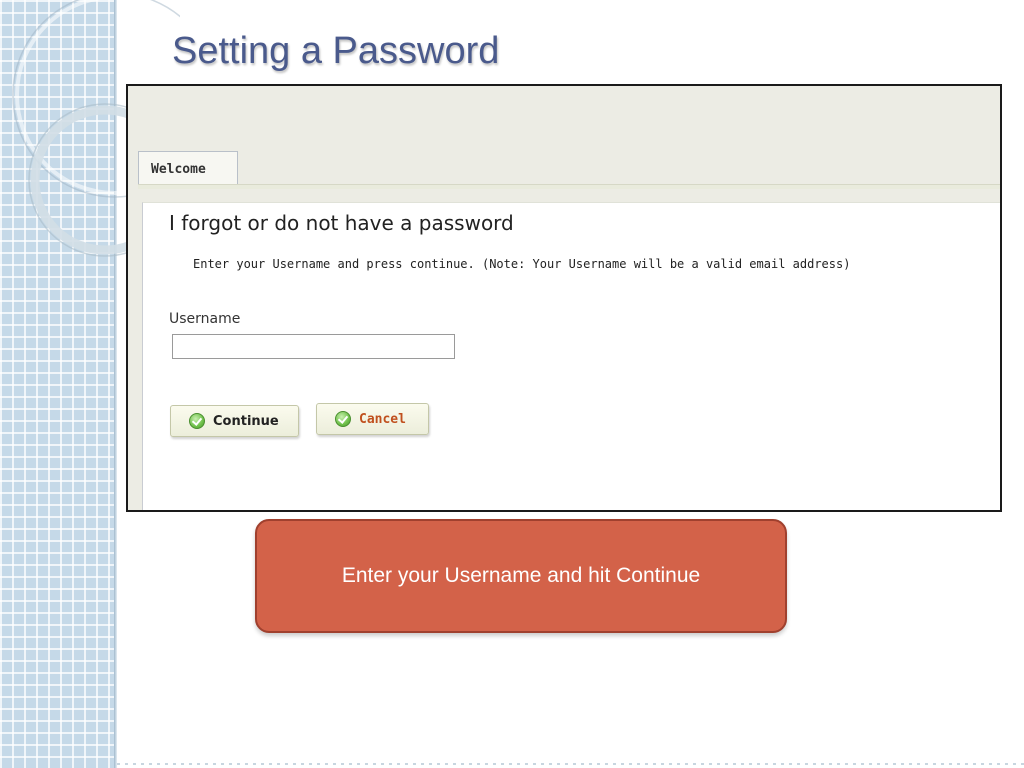  Describe the element at coordinates (382, 419) in the screenshot. I see `cancel-button-label: Cancel` at that location.